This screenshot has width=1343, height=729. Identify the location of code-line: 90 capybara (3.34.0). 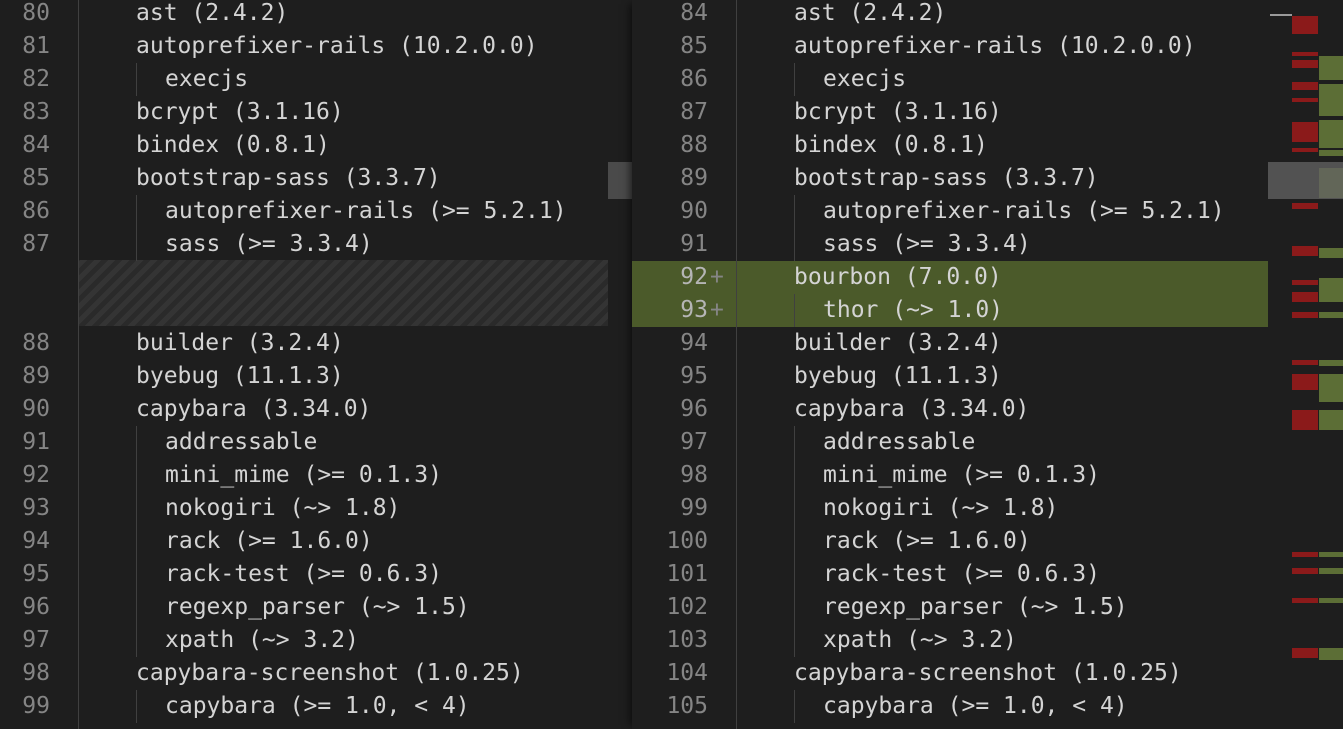
(304, 409).